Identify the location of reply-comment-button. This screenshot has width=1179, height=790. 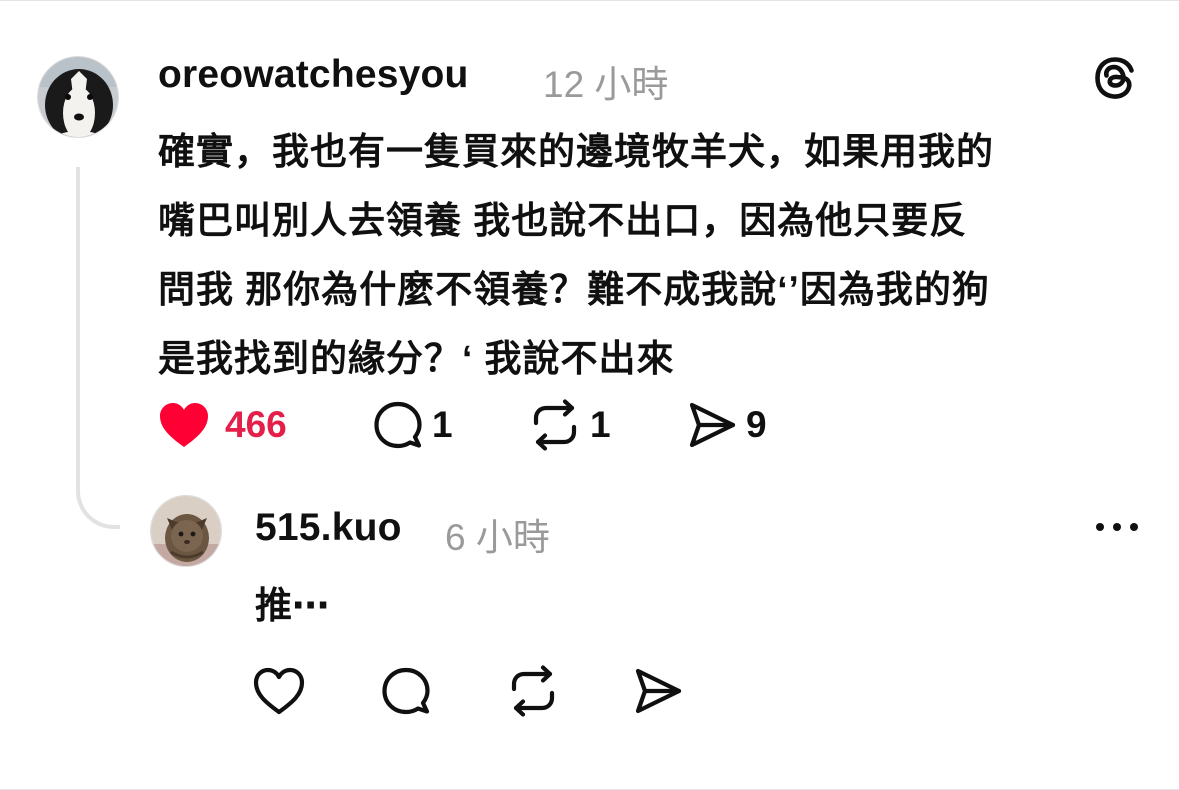
(406, 691).